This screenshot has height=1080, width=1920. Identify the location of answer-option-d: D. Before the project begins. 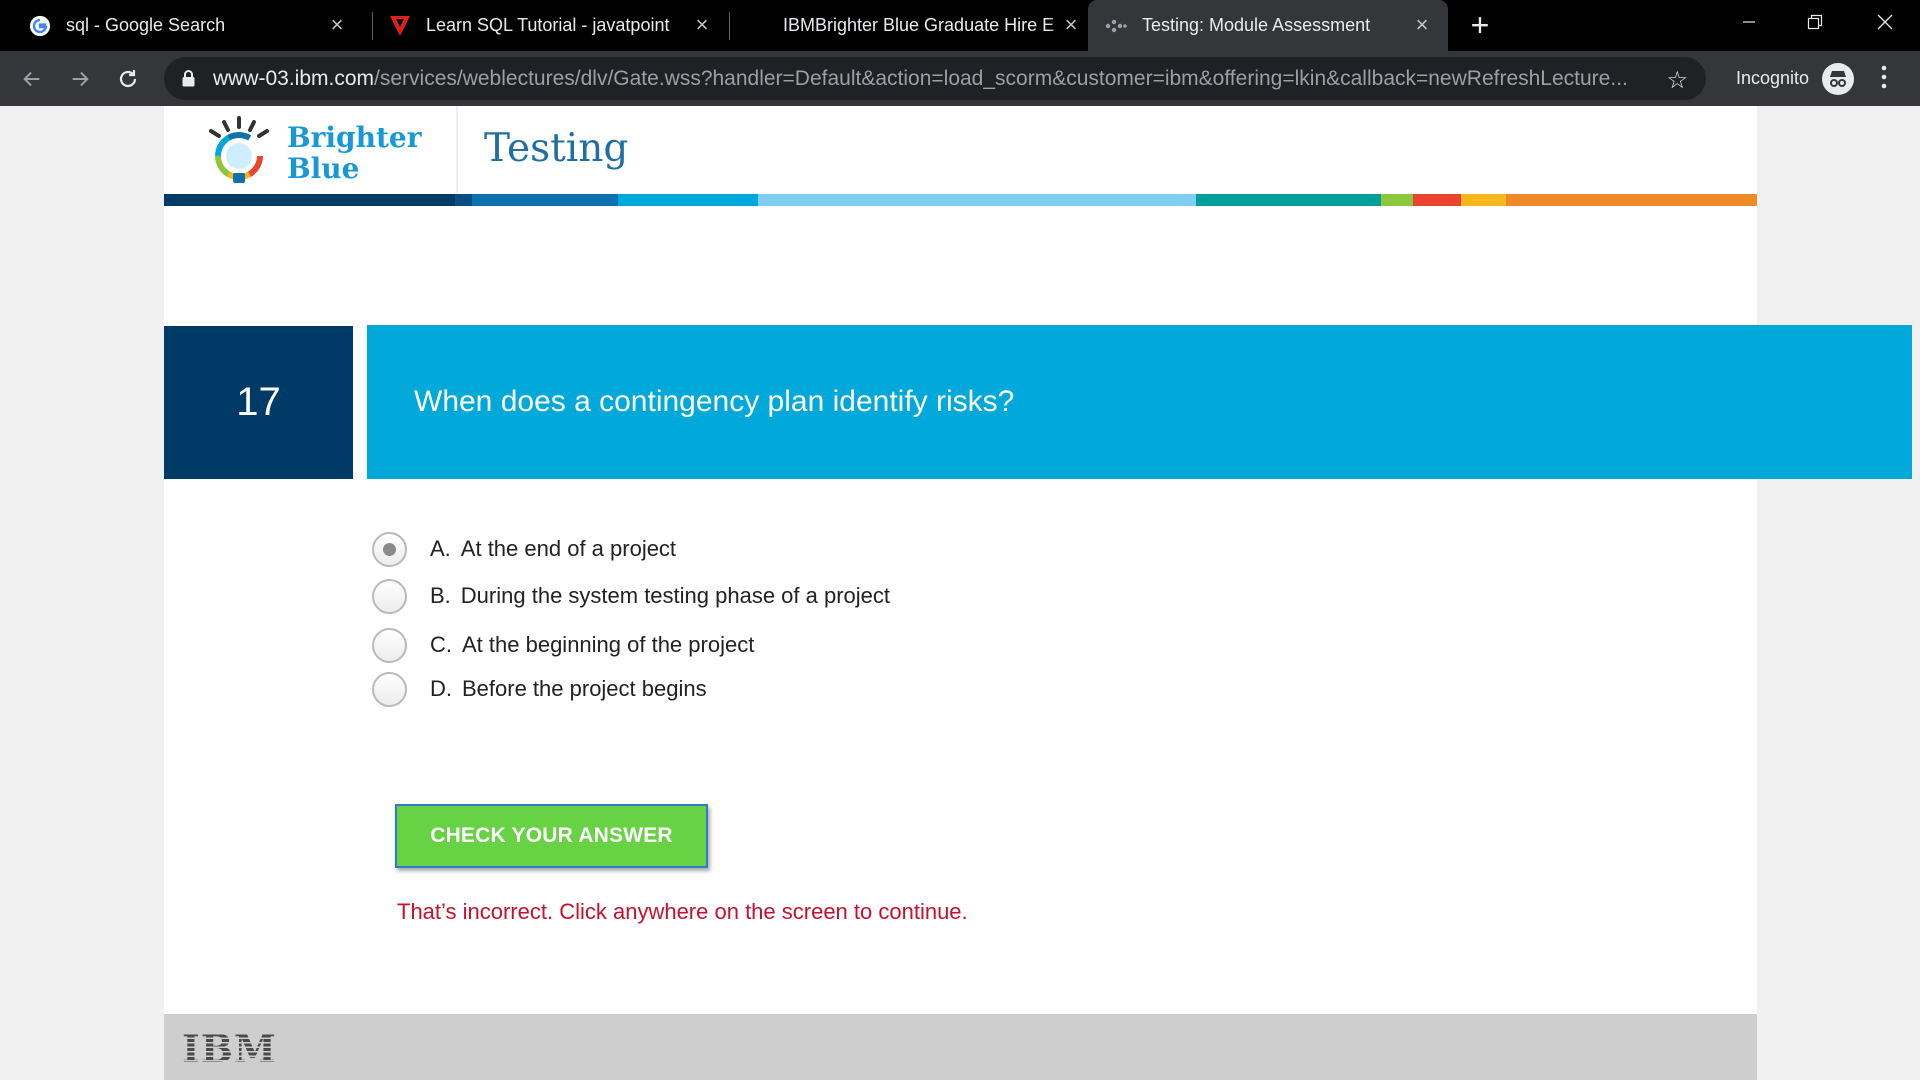
(722, 689).